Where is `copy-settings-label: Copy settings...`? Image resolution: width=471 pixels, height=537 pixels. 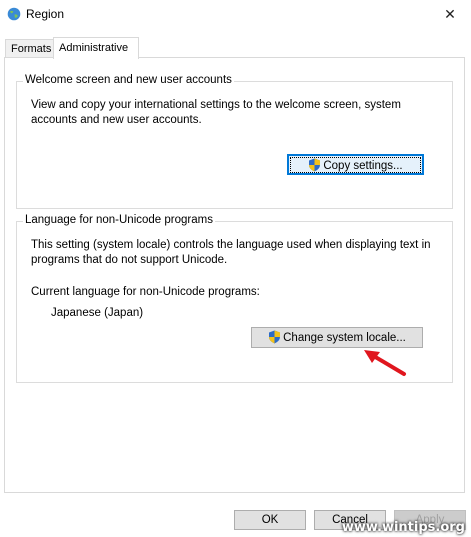 copy-settings-label: Copy settings... is located at coordinates (363, 166).